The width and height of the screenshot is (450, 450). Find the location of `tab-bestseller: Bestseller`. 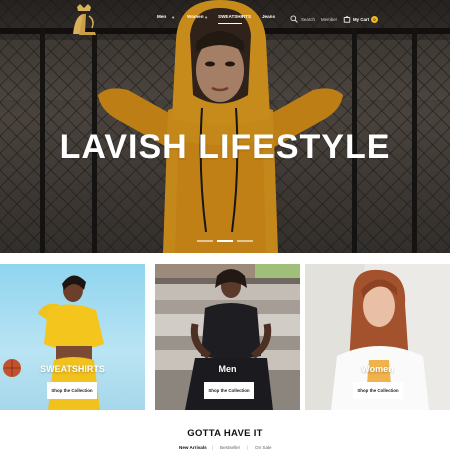

tab-bestseller: Bestseller is located at coordinates (230, 447).